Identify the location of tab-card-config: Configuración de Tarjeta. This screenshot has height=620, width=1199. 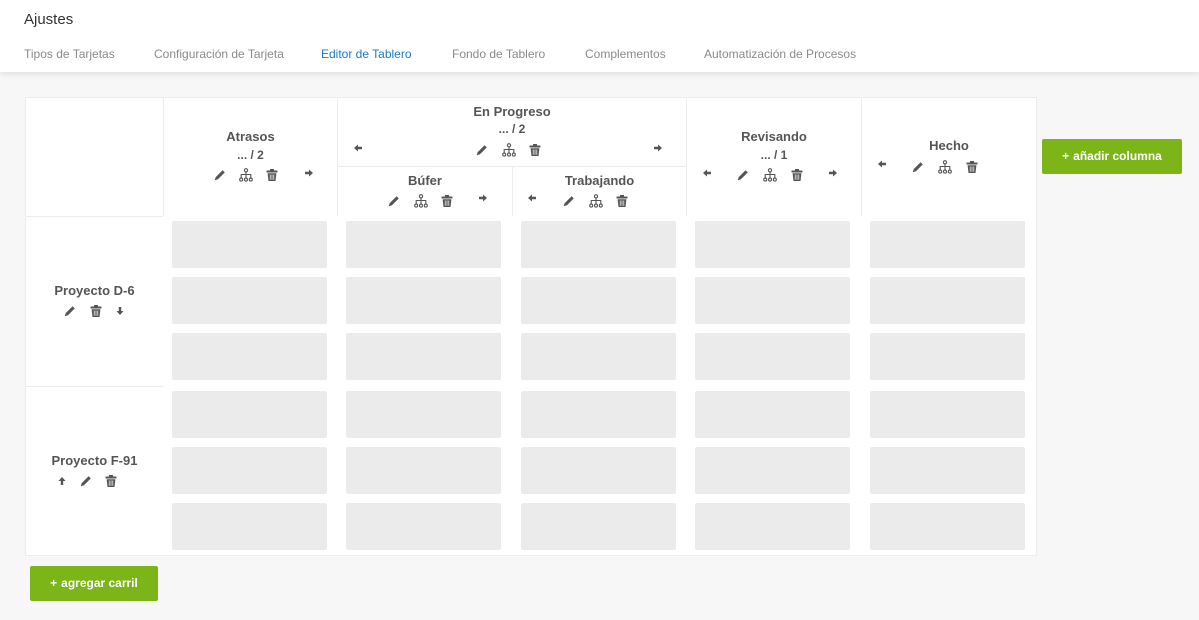
(219, 54).